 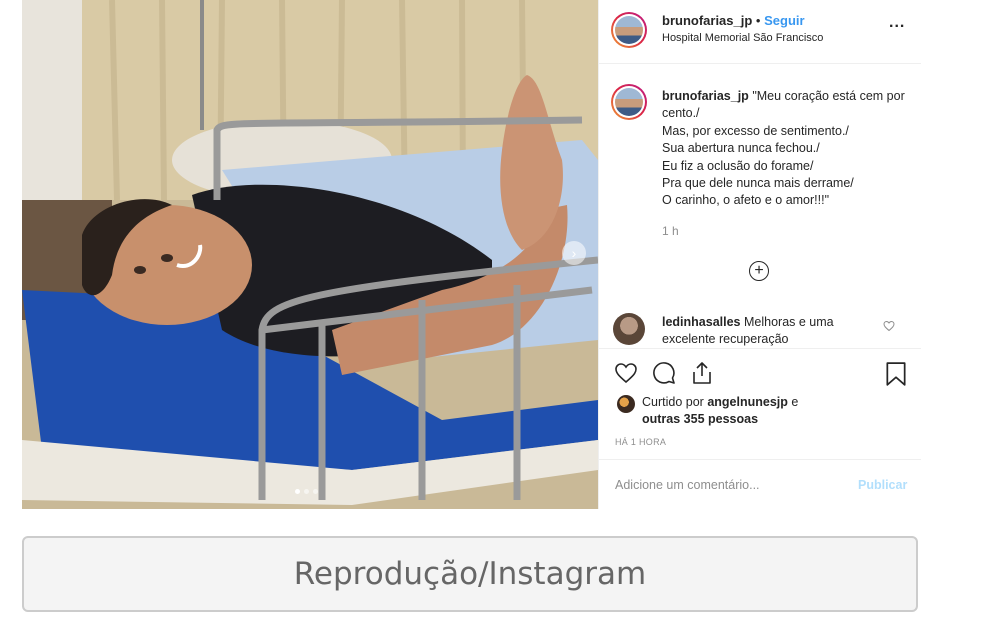 What do you see at coordinates (759, 271) in the screenshot?
I see `add-circle-icon: +` at bounding box center [759, 271].